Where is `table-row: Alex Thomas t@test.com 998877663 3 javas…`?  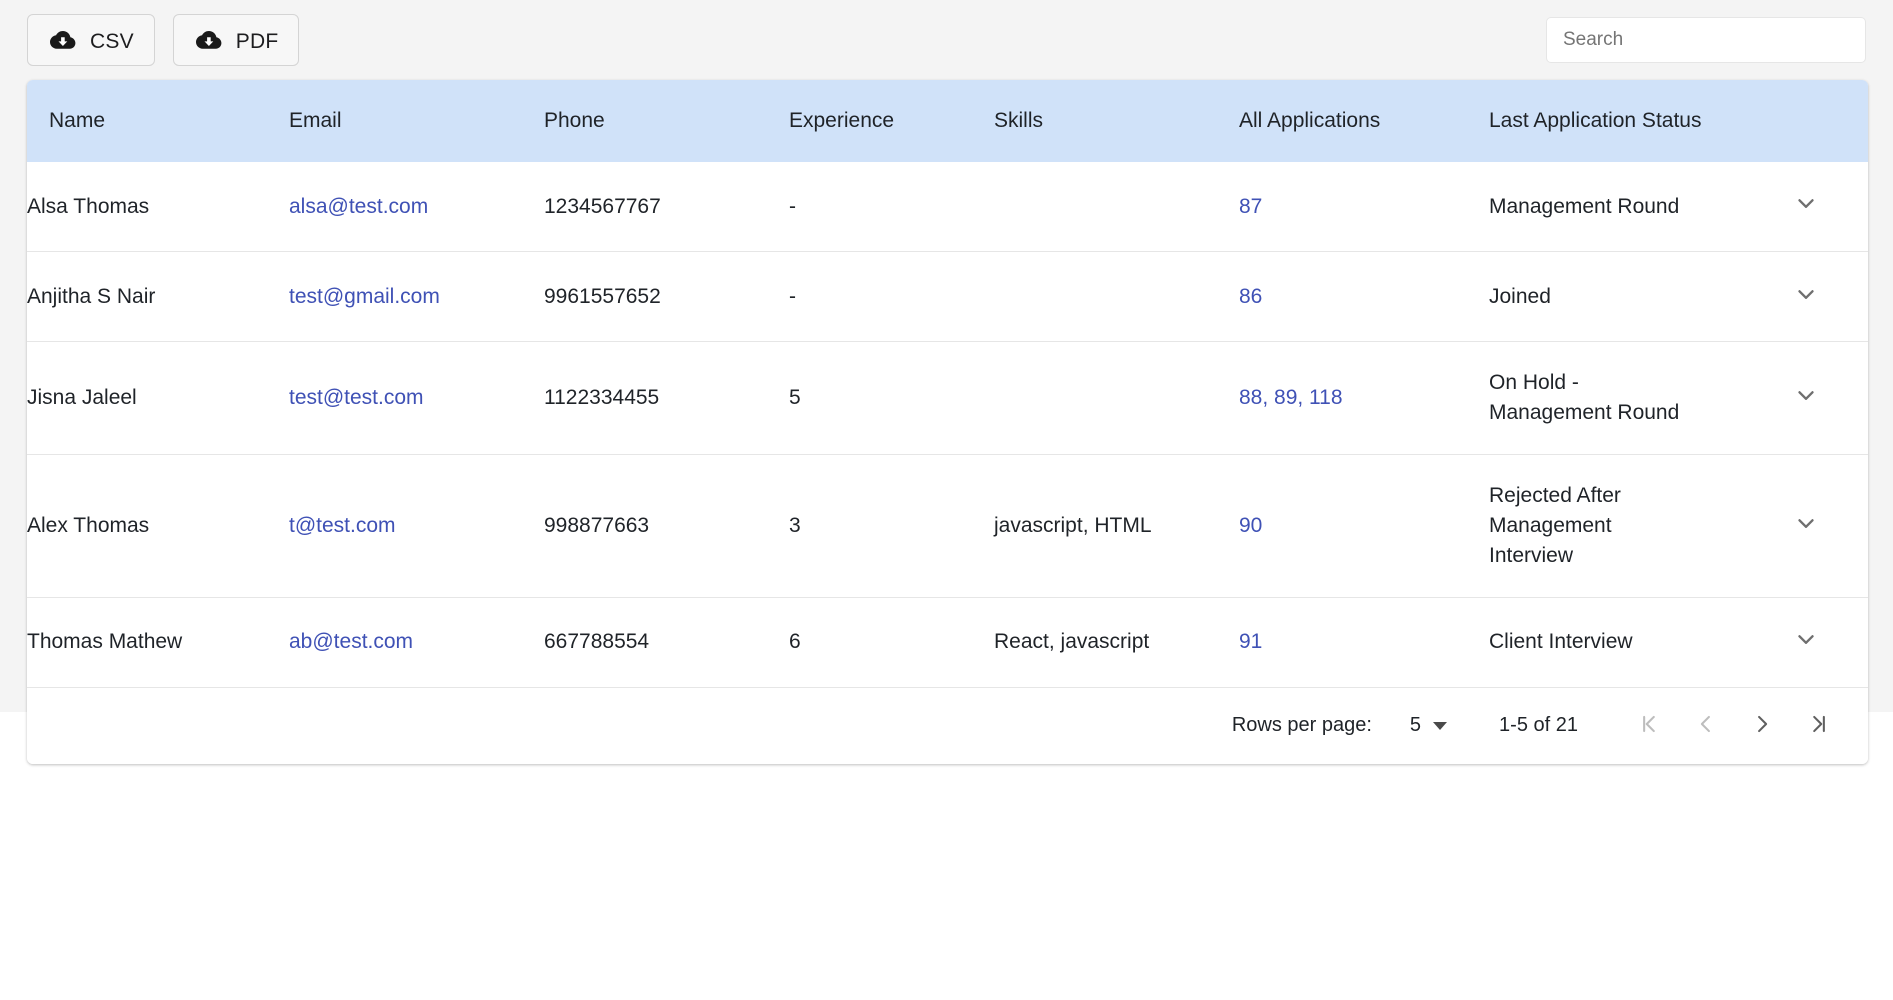
table-row: Alex Thomas t@test.com 998877663 3 javas… is located at coordinates (947, 526).